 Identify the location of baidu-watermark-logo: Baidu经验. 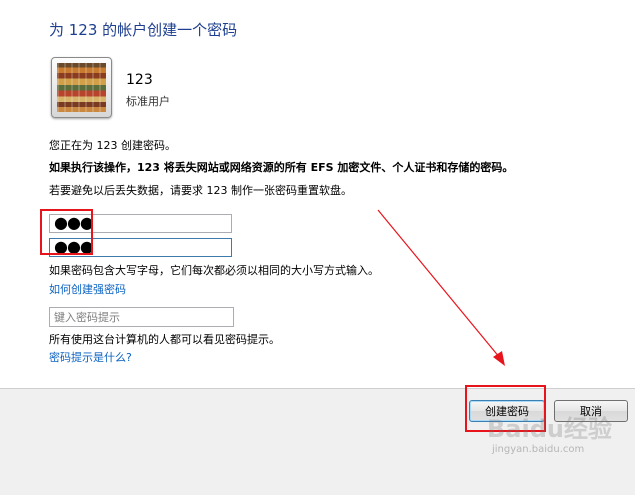
(549, 429).